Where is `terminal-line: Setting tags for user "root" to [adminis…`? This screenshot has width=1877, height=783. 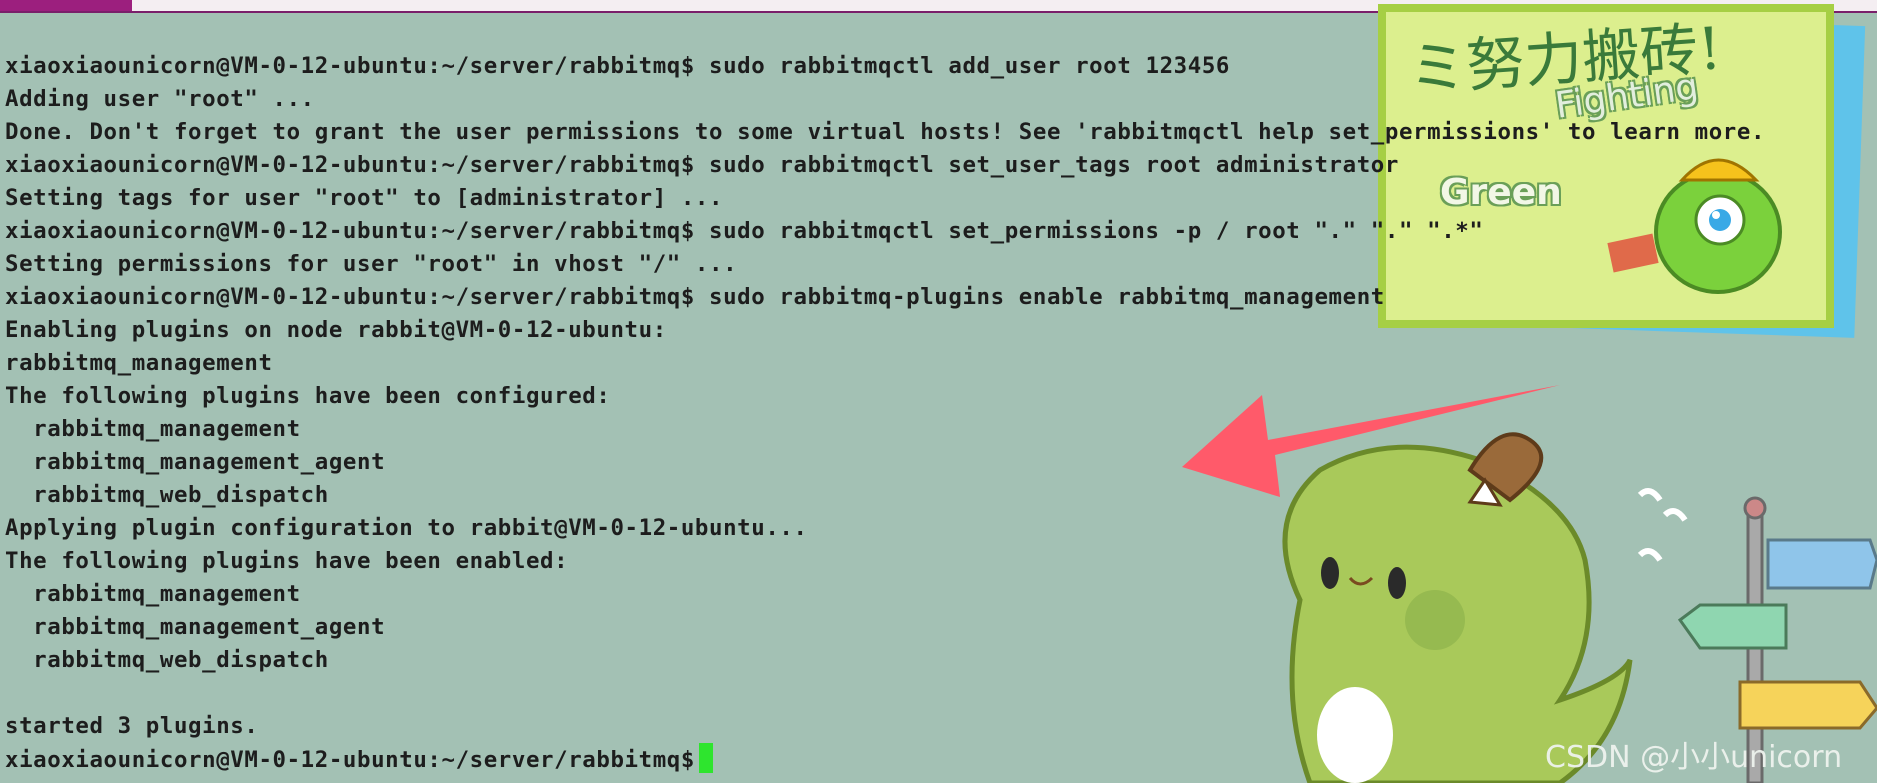
terminal-line: Setting tags for user "root" to [adminis… is located at coordinates (364, 198).